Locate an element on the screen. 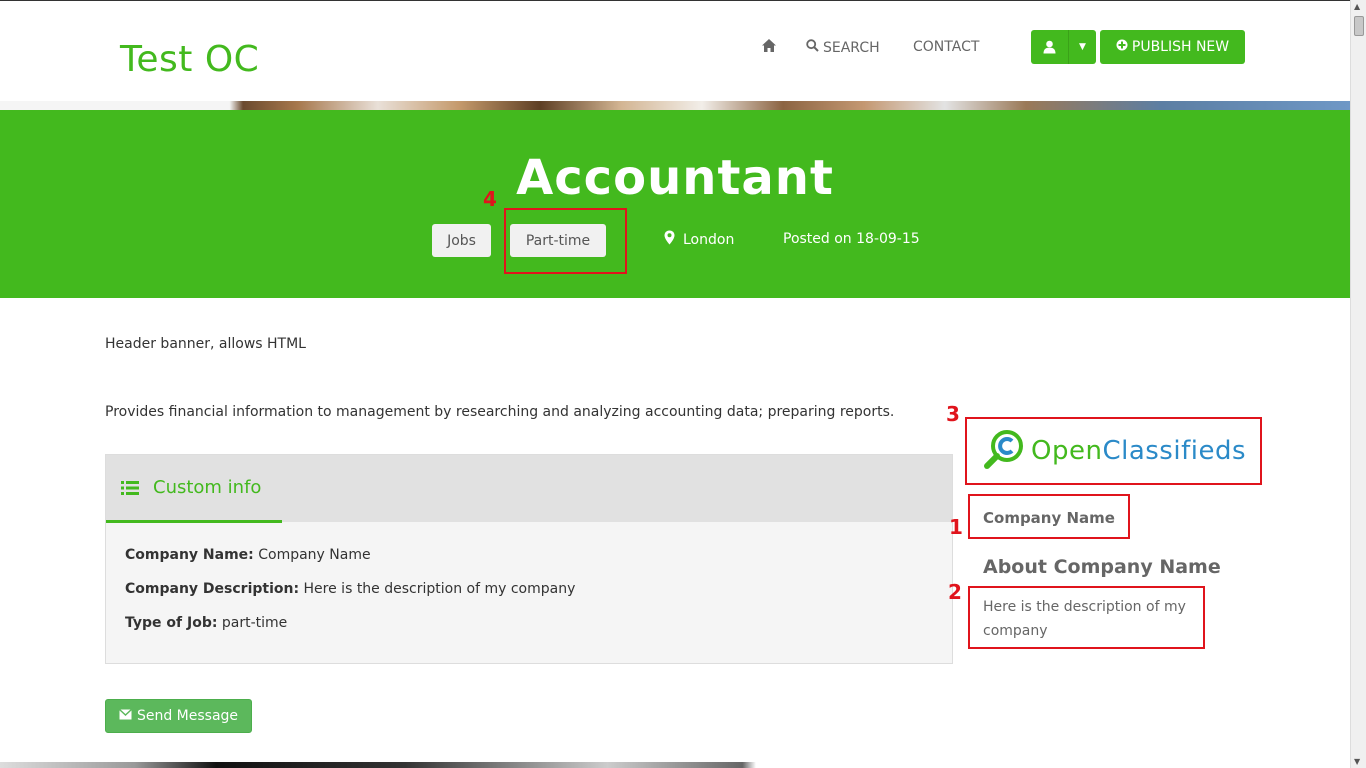  site-brand: Test OC is located at coordinates (189, 59).